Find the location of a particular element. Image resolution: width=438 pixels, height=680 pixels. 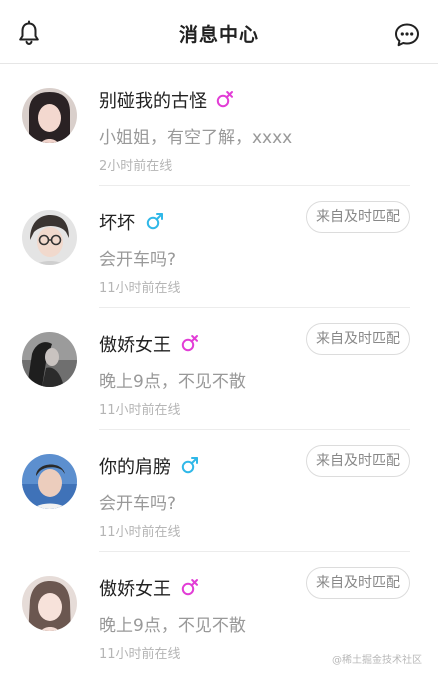

header-bar: 消息中心 is located at coordinates (219, 32).